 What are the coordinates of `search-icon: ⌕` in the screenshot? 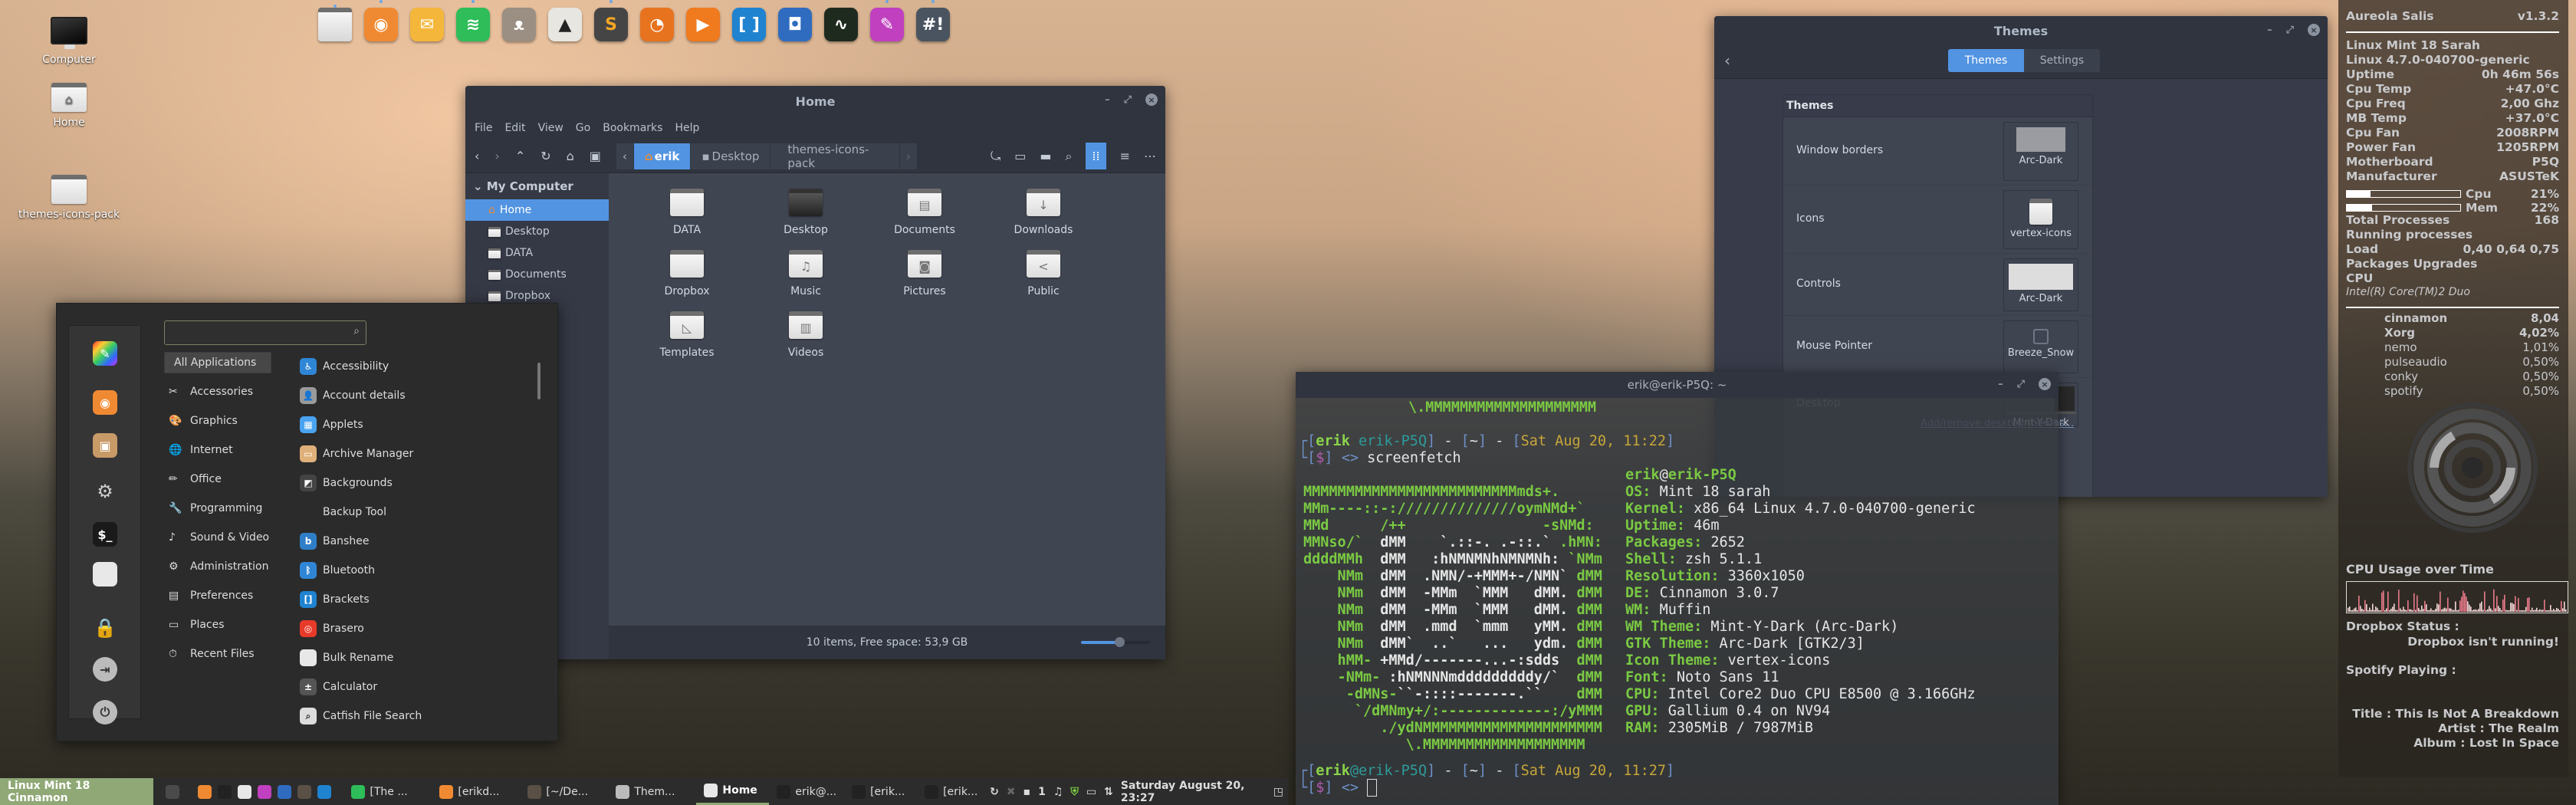 It's located at (1068, 156).